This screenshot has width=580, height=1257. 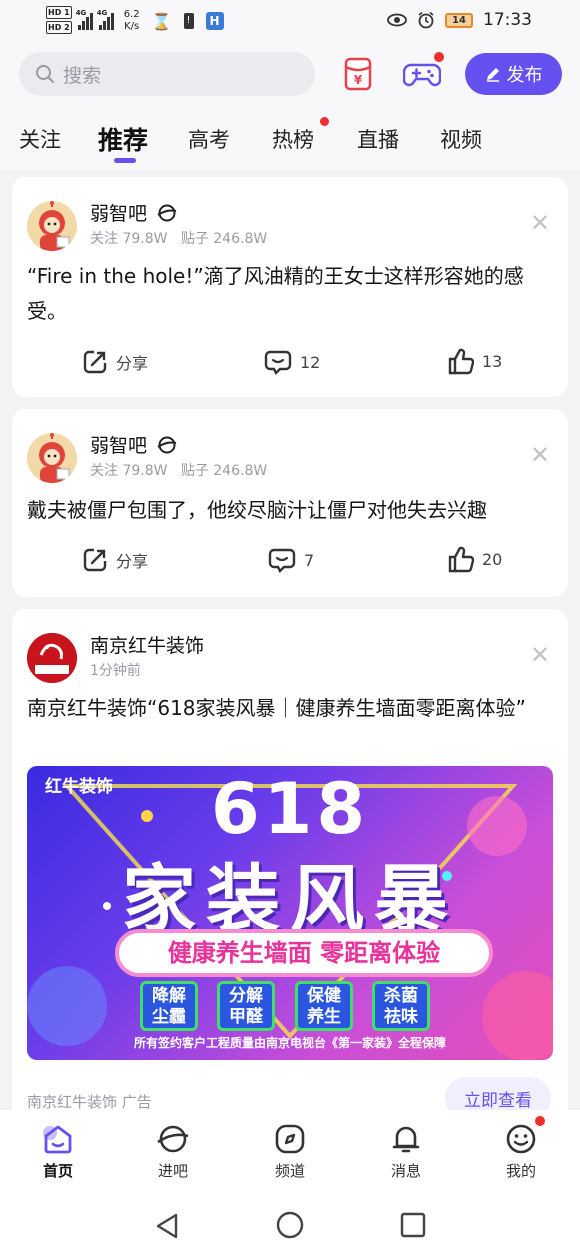 I want to click on post-text: “Fire in the hole!”滴了风油精的王女士这样形容她的感受。, so click(x=287, y=294).